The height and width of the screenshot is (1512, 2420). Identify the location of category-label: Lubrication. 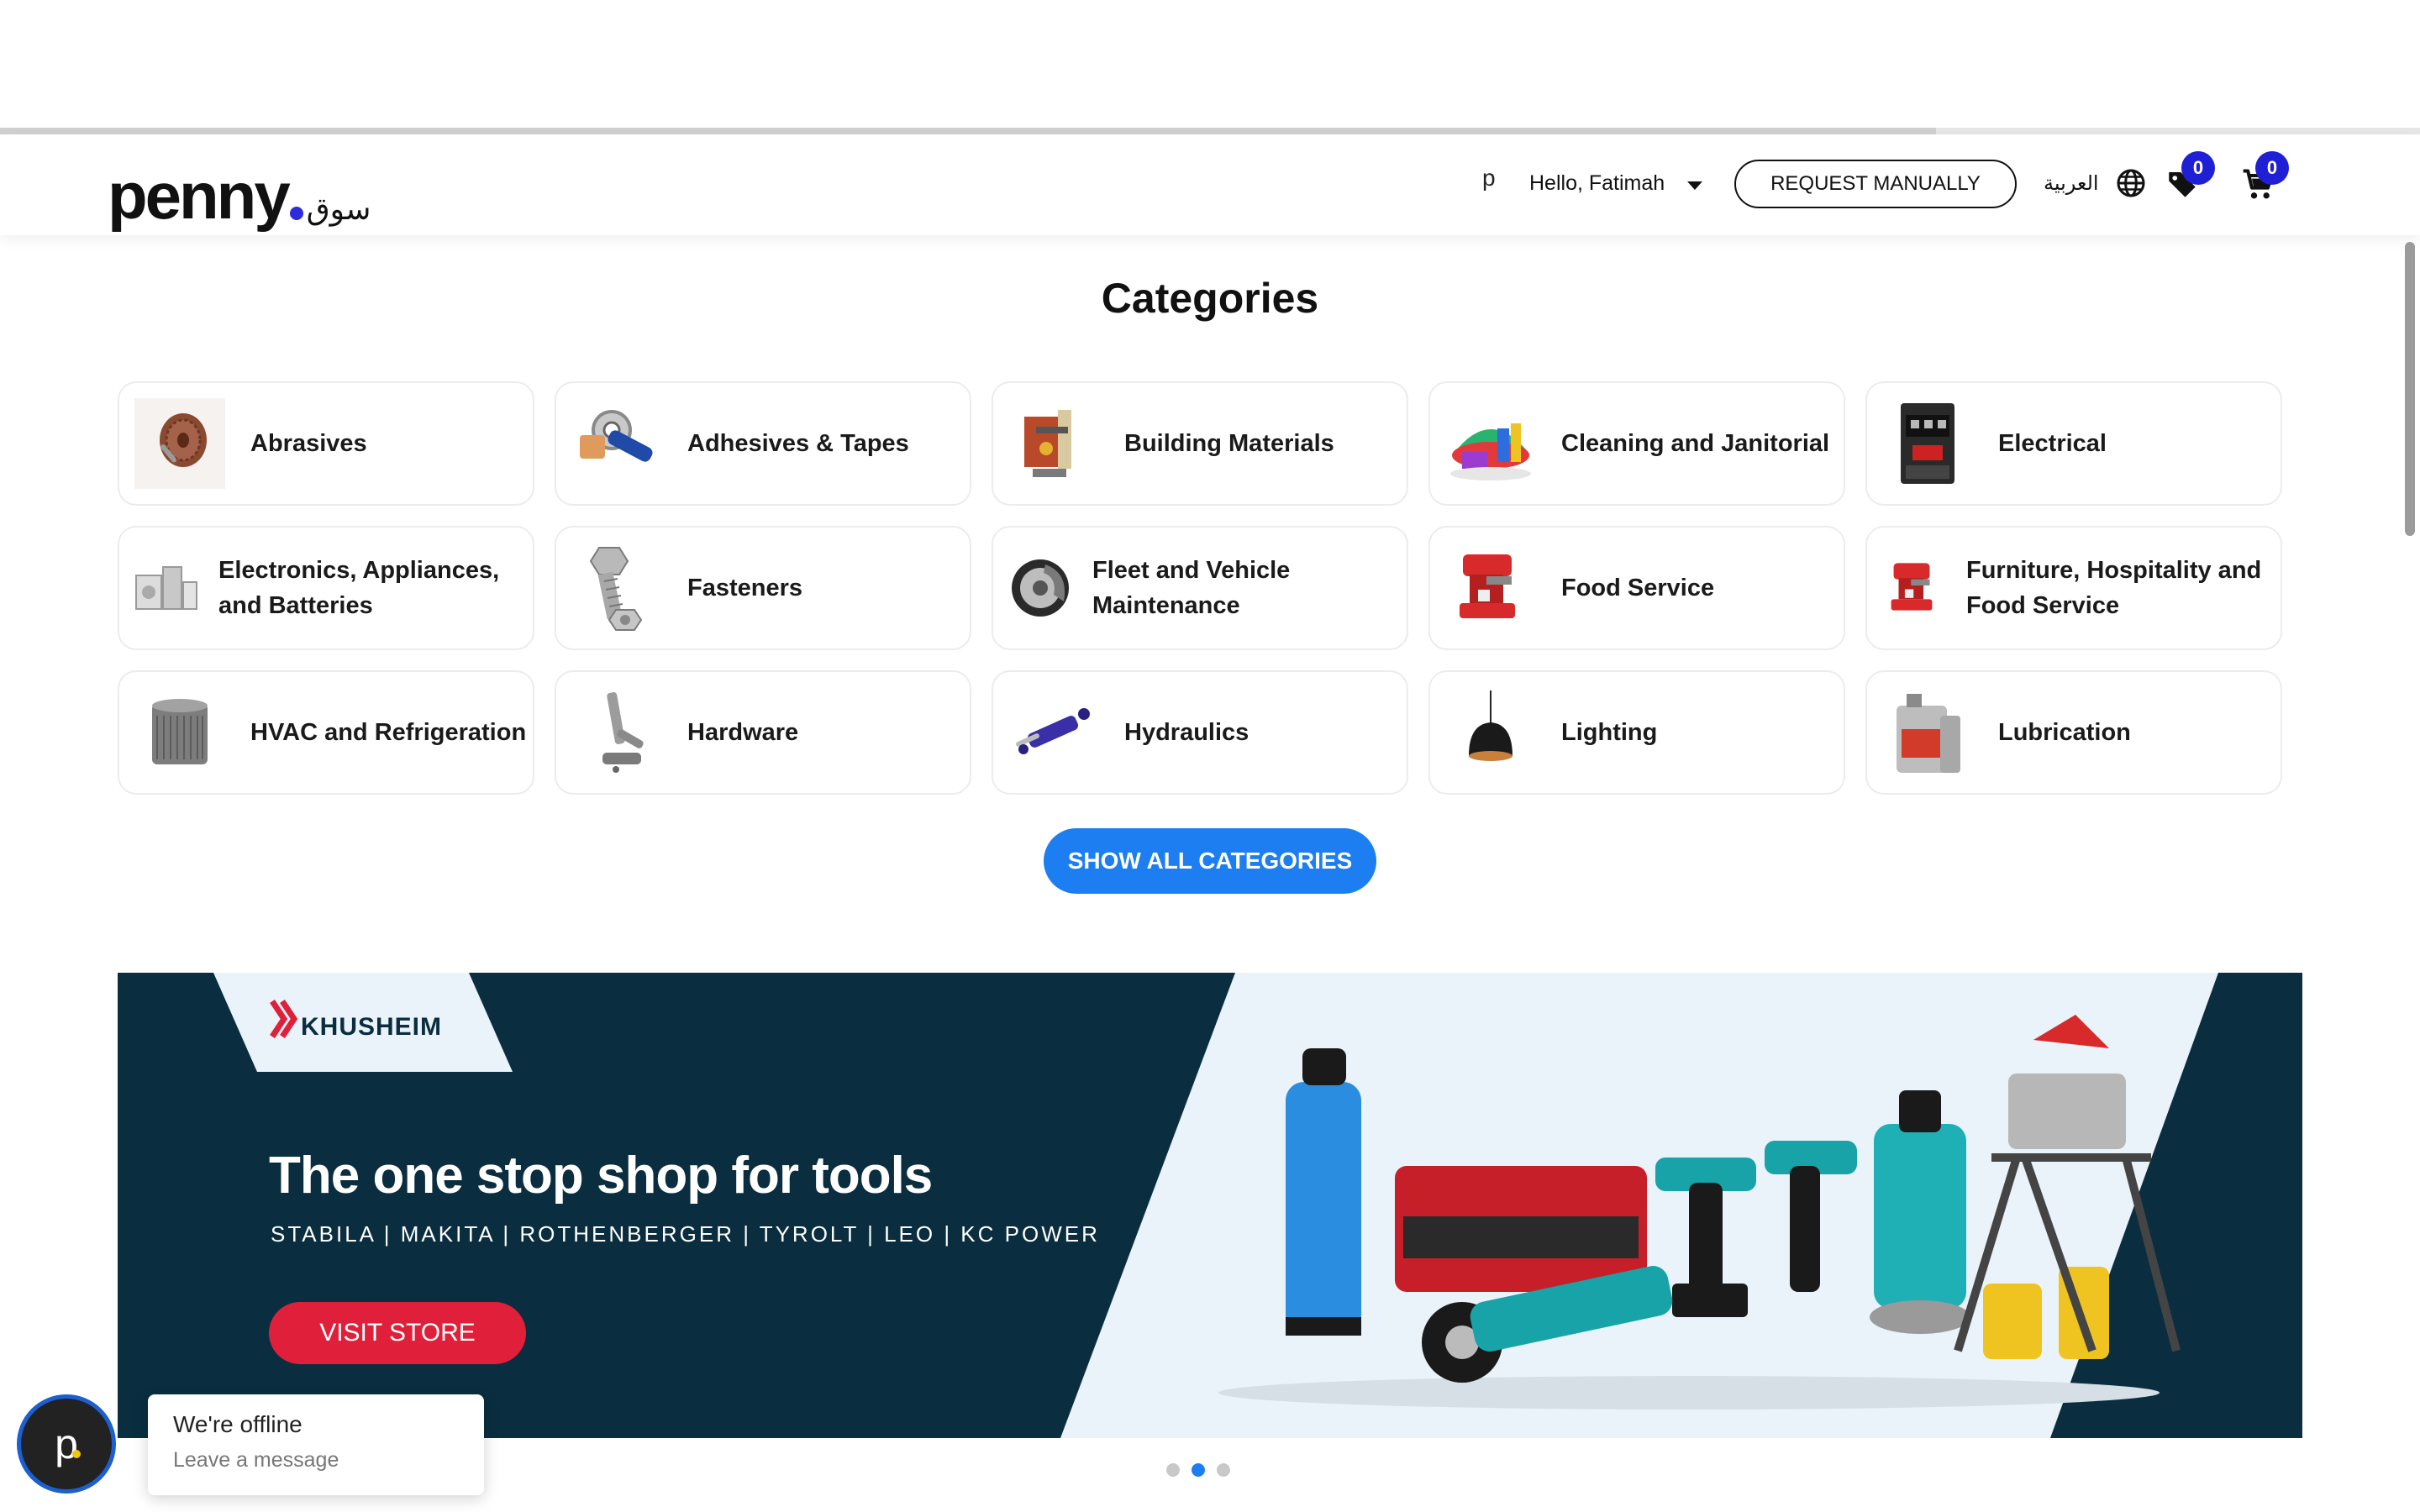
(2064, 732).